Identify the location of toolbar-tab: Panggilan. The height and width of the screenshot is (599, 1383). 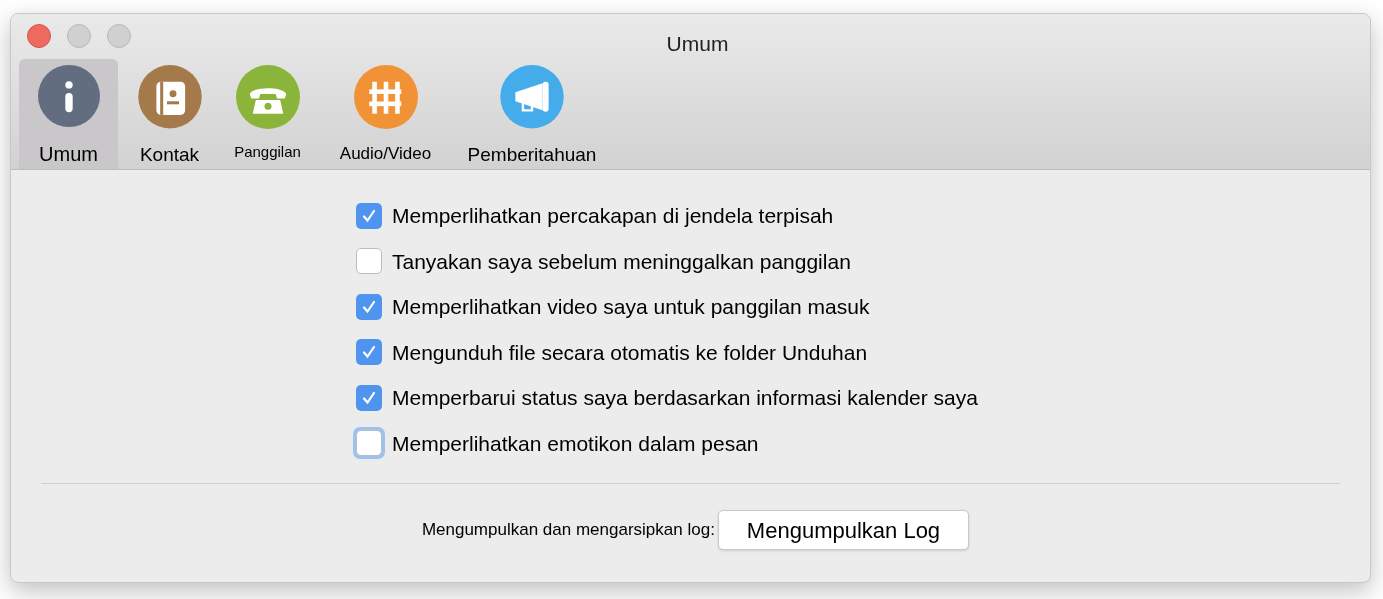
(267, 114).